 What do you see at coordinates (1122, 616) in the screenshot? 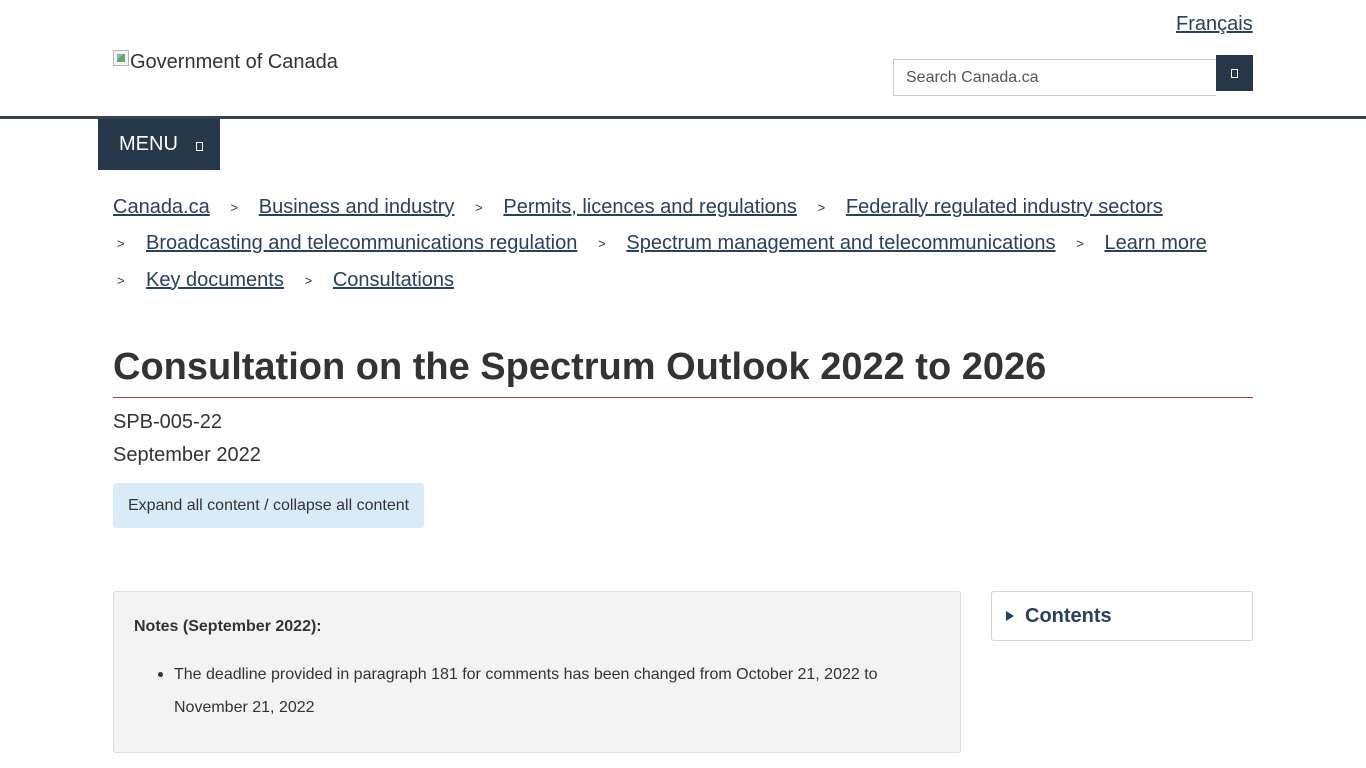
I see `contents-toggle: Contents` at bounding box center [1122, 616].